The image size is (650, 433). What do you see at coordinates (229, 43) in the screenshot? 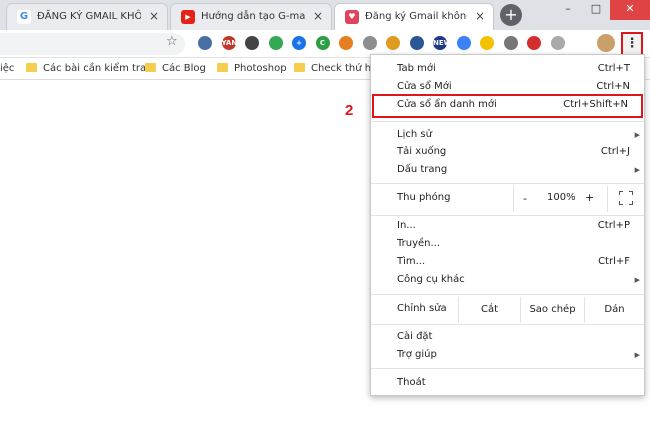
I see `ext-icon-2: YAN` at bounding box center [229, 43].